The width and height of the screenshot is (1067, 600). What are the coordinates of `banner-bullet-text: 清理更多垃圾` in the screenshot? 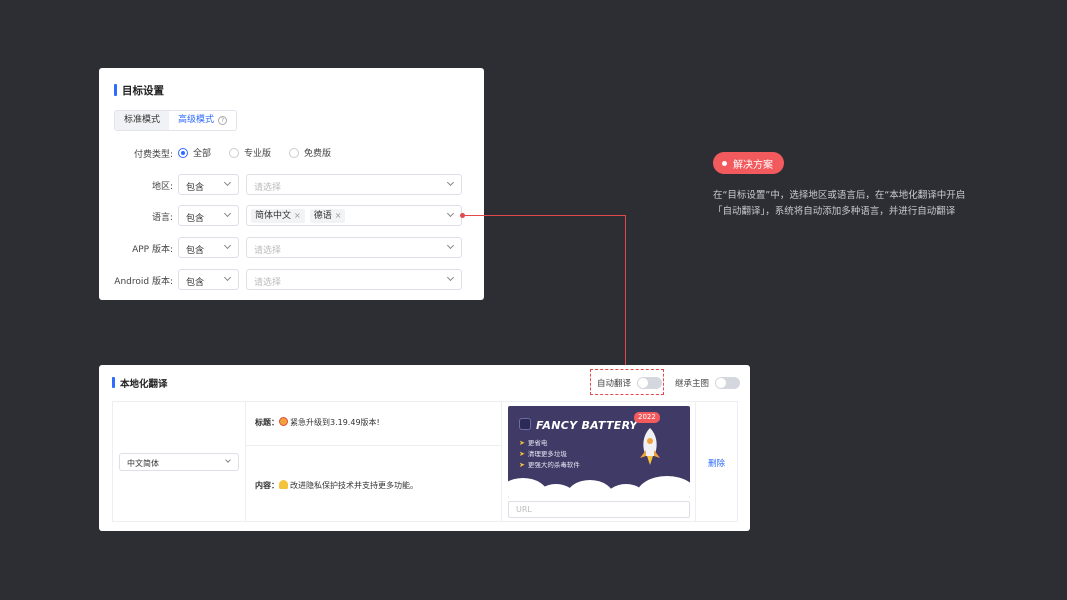 It's located at (547, 454).